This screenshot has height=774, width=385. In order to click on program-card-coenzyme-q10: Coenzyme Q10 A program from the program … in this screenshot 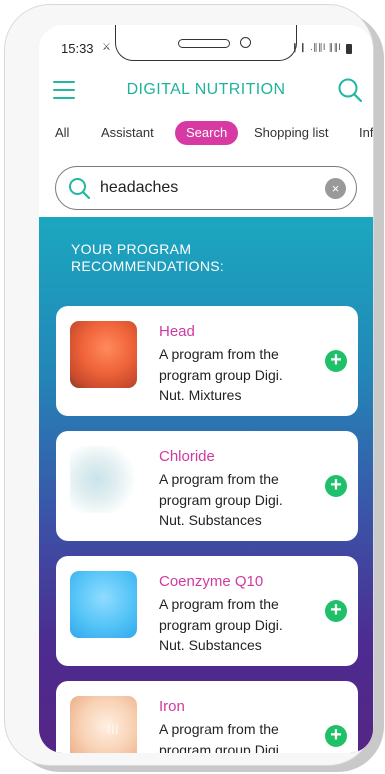, I will do `click(207, 611)`.